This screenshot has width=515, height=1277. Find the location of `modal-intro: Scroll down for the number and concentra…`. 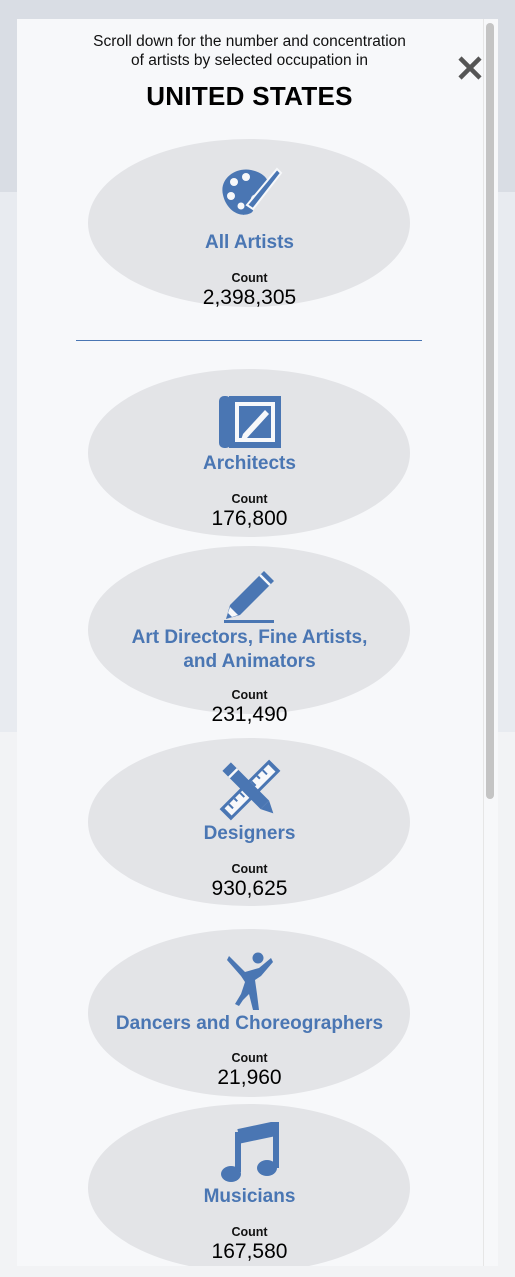

modal-intro: Scroll down for the number and concentra… is located at coordinates (249, 51).